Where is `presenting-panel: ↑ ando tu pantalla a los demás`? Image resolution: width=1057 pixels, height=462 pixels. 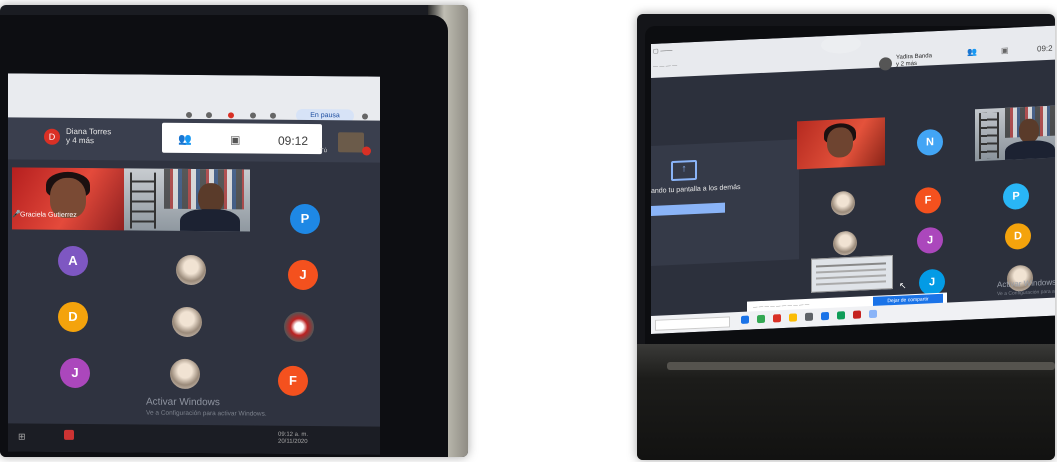
presenting-panel: ↑ ando tu pantalla a los demás is located at coordinates (725, 202).